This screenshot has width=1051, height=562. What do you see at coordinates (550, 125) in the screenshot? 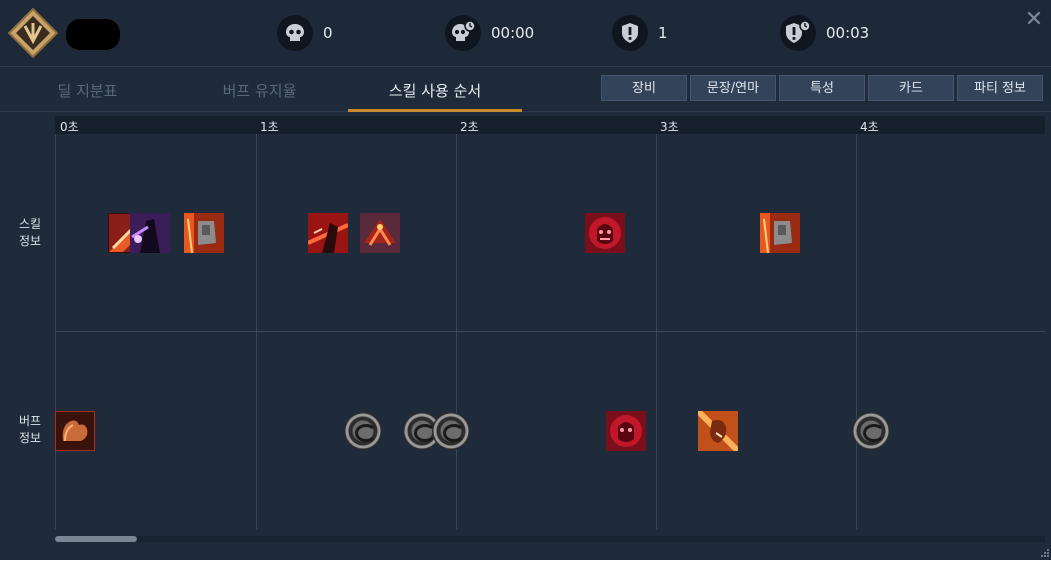
I see `time-ruler: 0초 1초 2초 3초 4초` at bounding box center [550, 125].